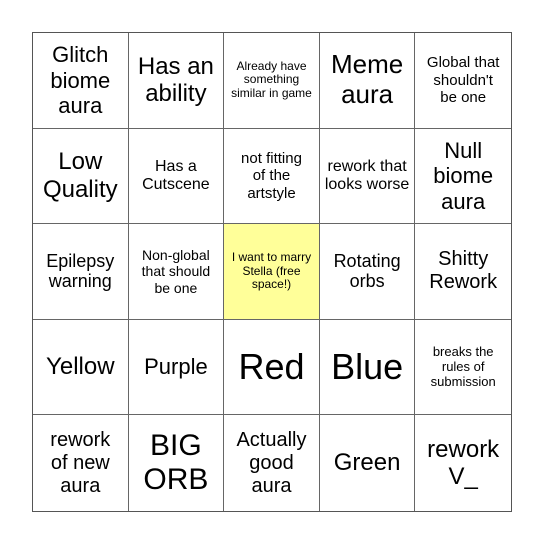 The width and height of the screenshot is (544, 544). I want to click on bingo-cell: Purple, so click(176, 367).